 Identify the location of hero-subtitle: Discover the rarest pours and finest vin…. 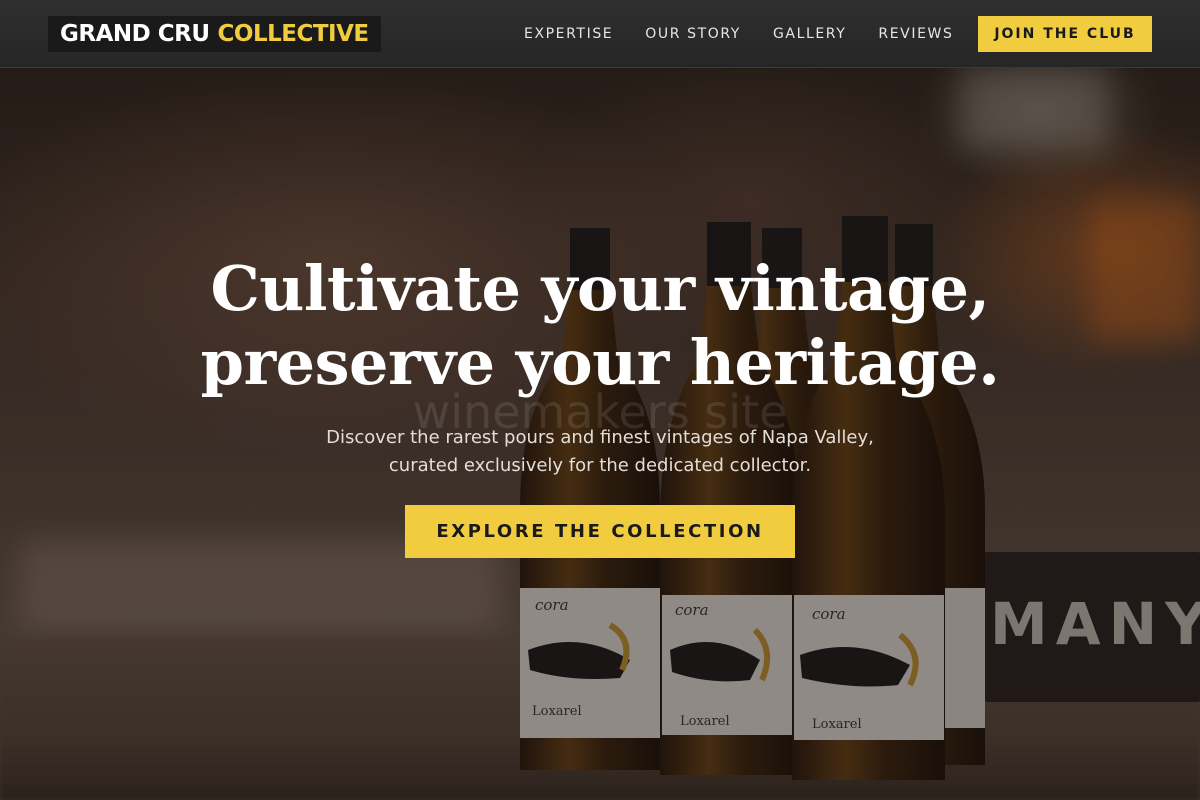
(600, 452).